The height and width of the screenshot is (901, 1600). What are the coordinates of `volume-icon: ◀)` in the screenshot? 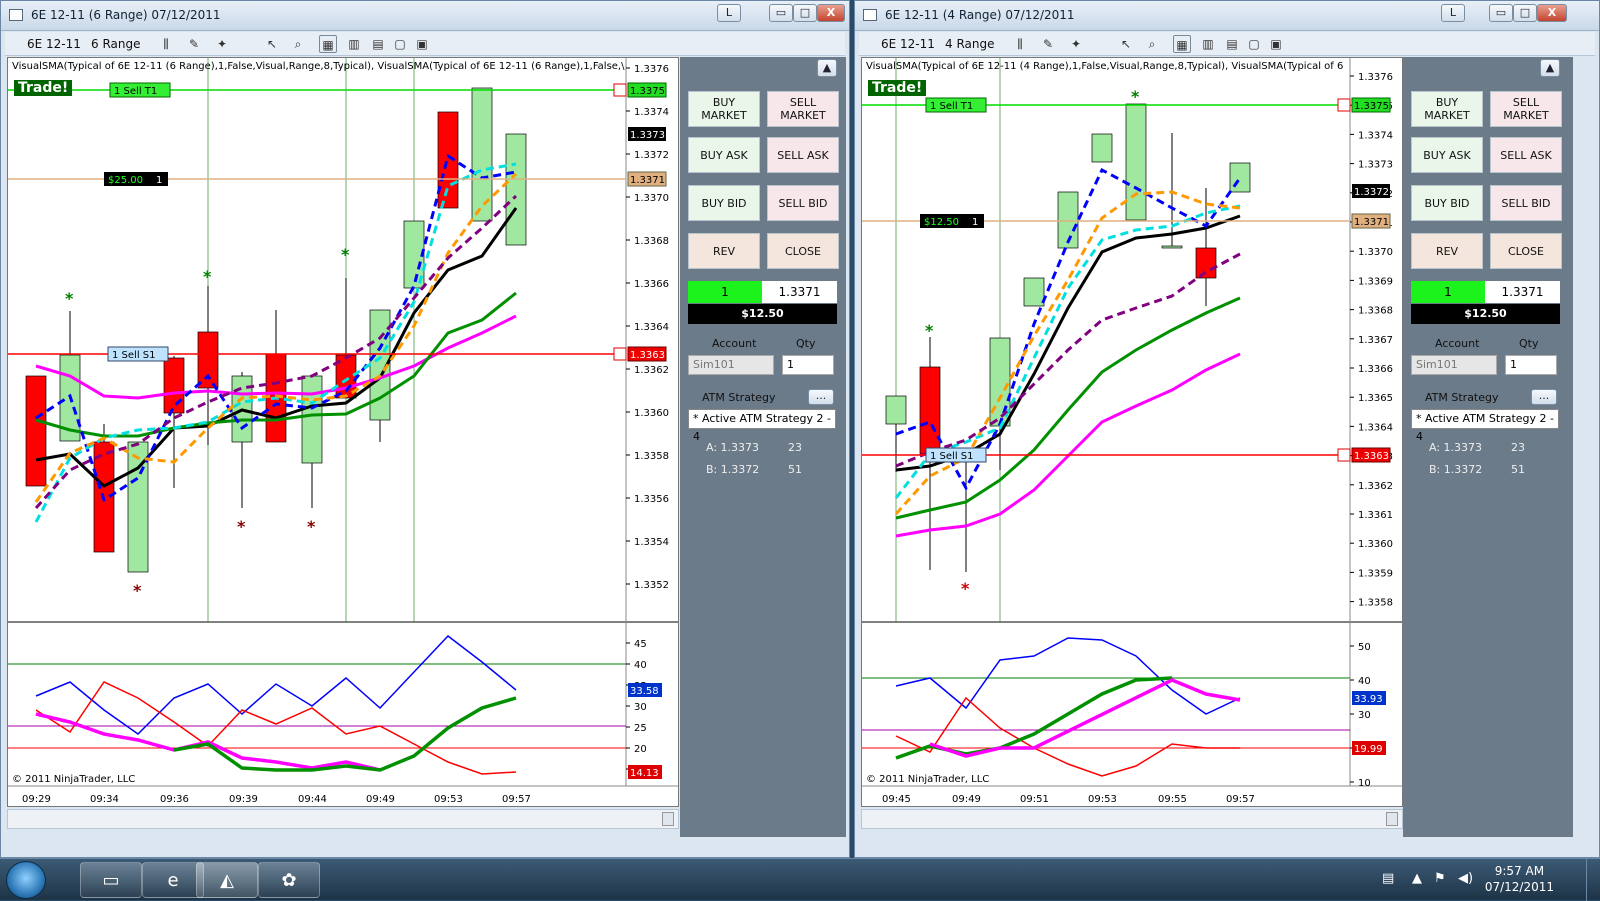 It's located at (1465, 878).